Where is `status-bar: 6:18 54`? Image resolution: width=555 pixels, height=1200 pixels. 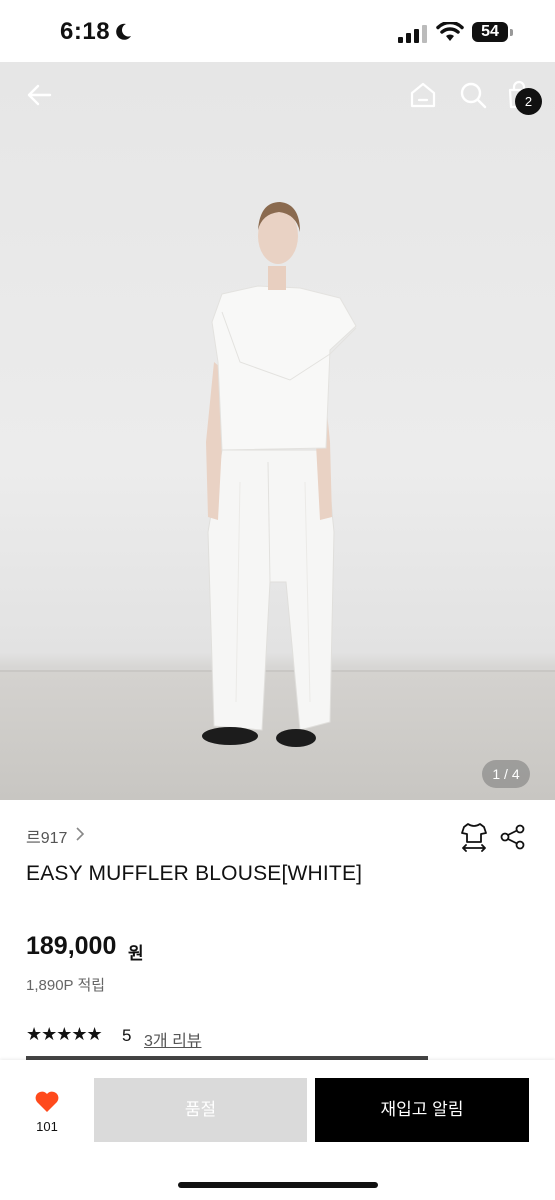
status-bar: 6:18 54 is located at coordinates (277, 31).